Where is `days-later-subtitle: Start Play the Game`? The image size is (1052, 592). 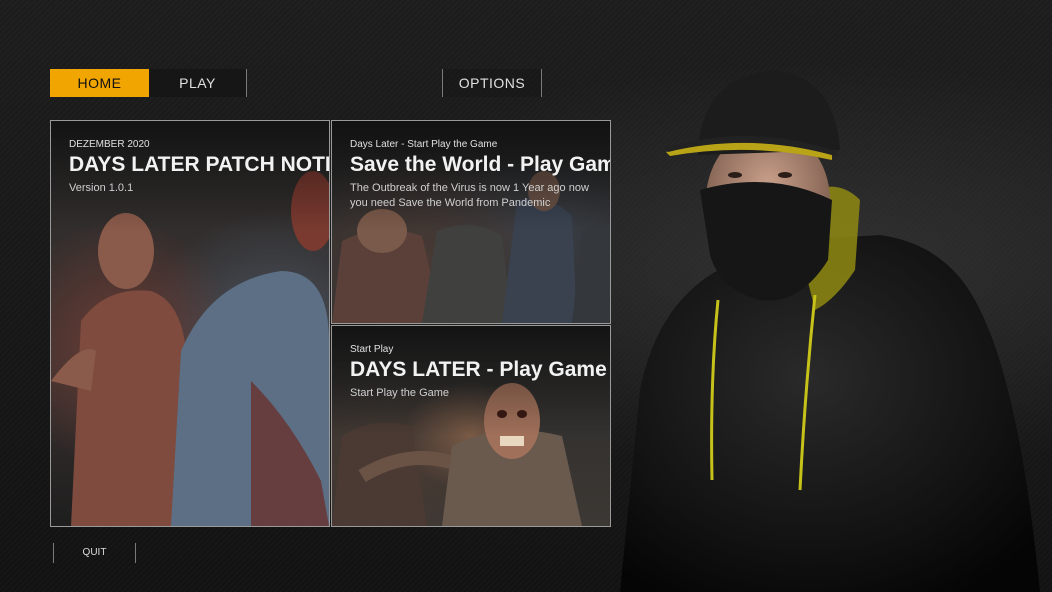 days-later-subtitle: Start Play the Game is located at coordinates (400, 393).